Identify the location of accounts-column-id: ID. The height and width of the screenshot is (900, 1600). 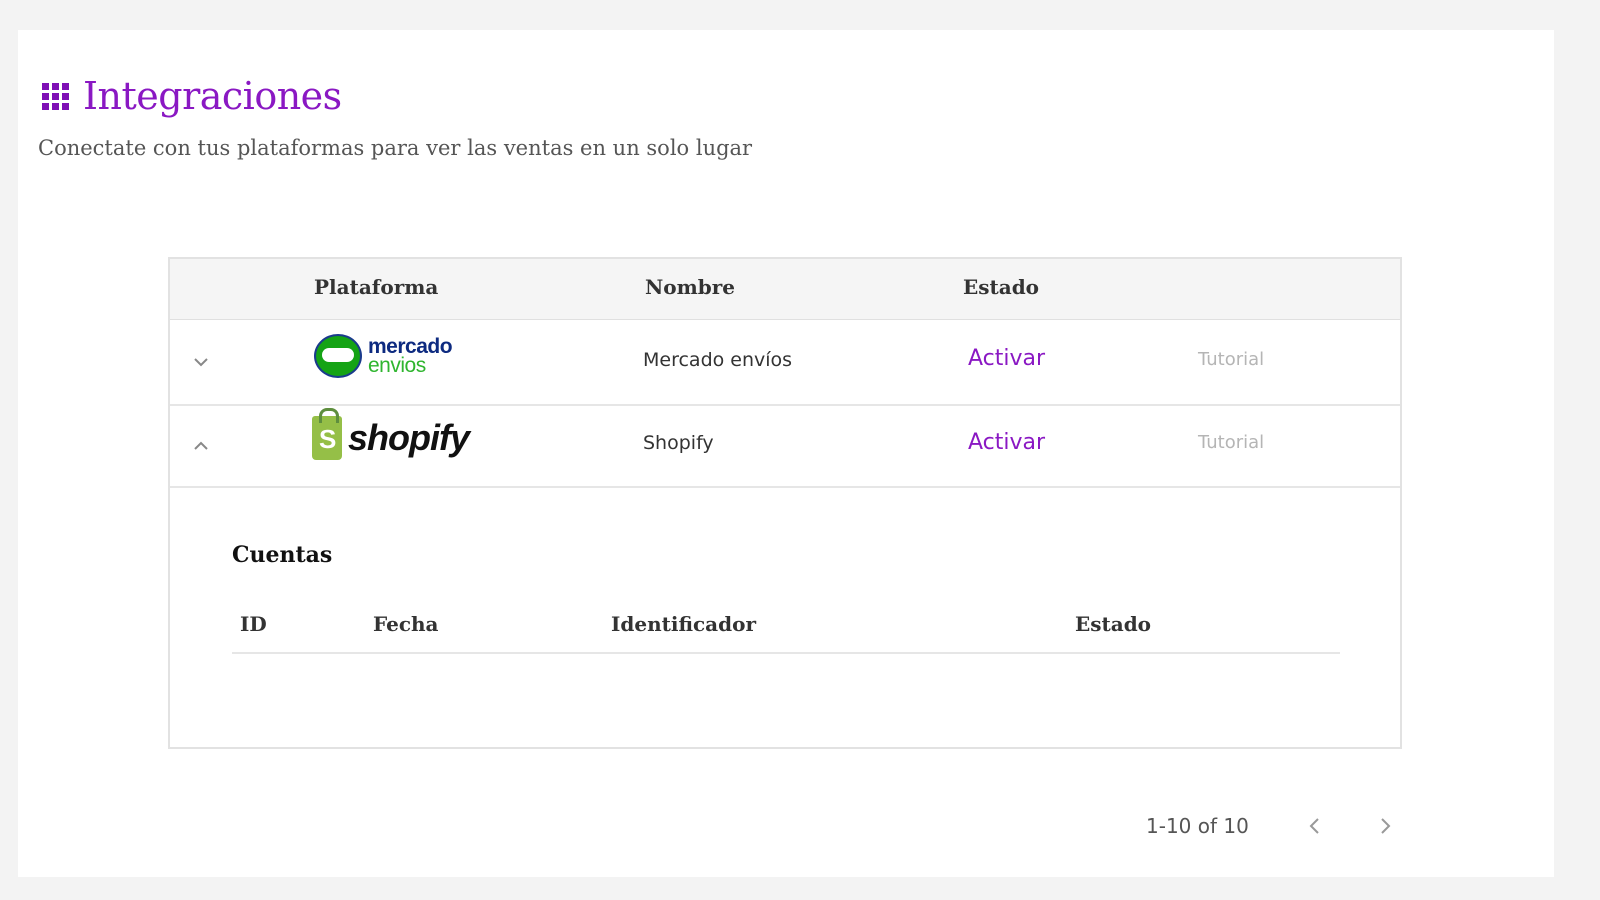
(253, 624).